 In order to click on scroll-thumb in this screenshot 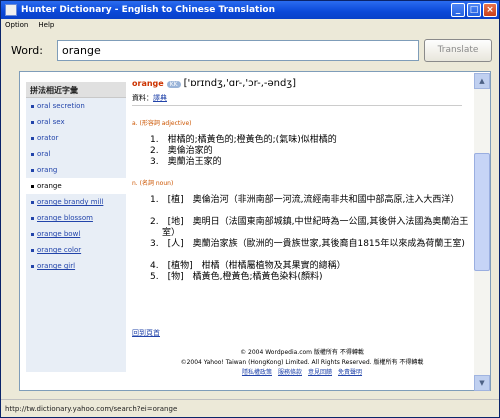, I will do `click(482, 212)`.